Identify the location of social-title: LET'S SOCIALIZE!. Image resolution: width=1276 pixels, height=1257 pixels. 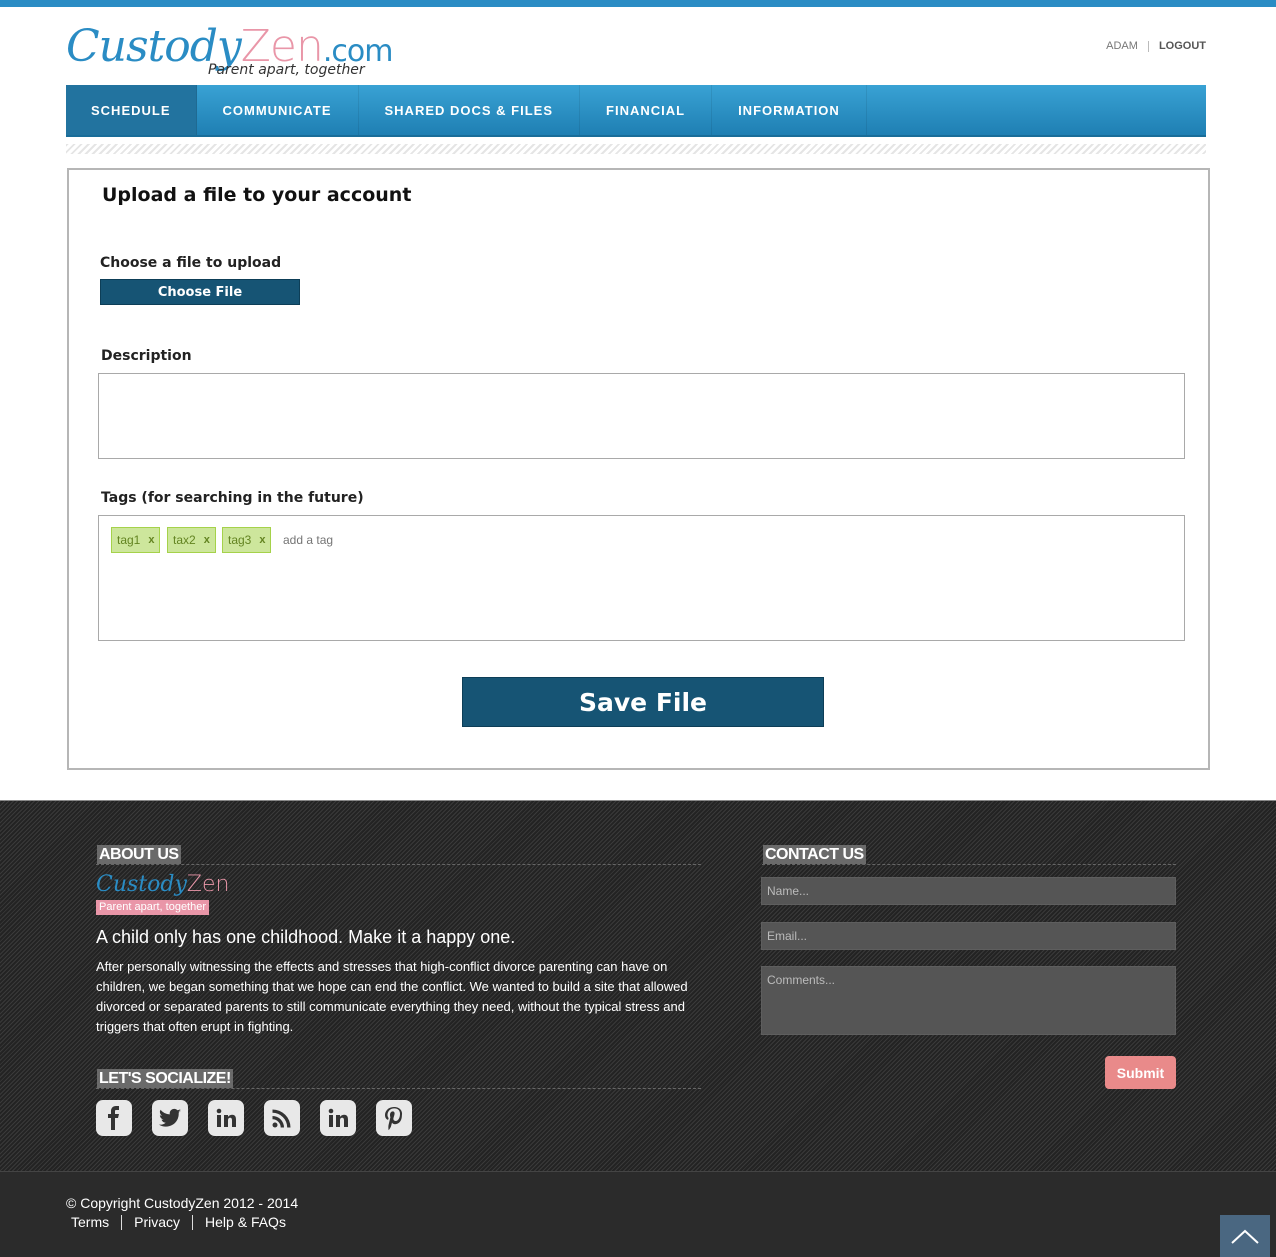
(165, 1078).